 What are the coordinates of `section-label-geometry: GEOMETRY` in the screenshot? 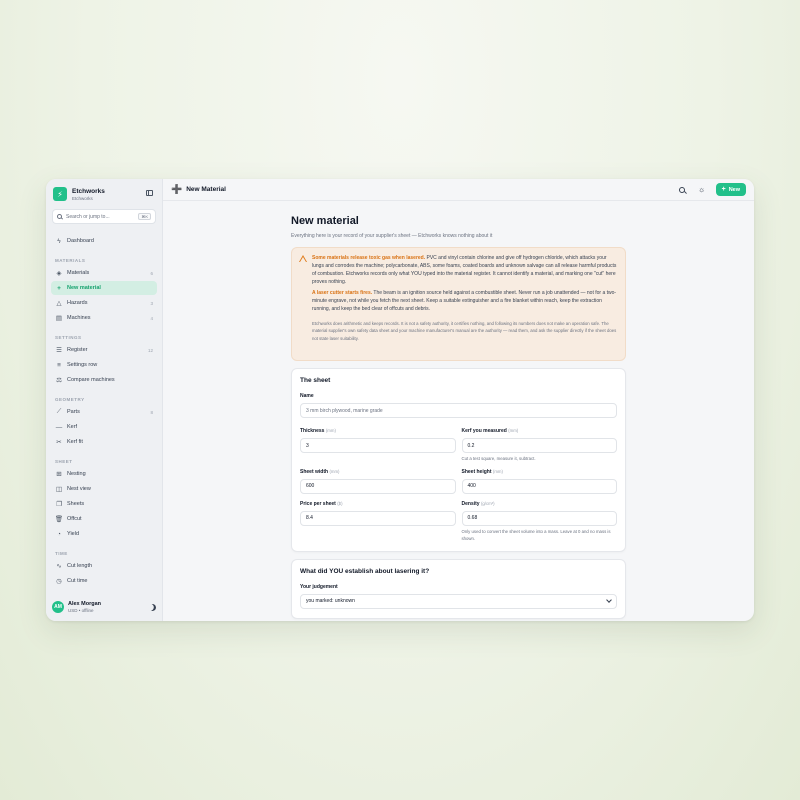 It's located at (70, 399).